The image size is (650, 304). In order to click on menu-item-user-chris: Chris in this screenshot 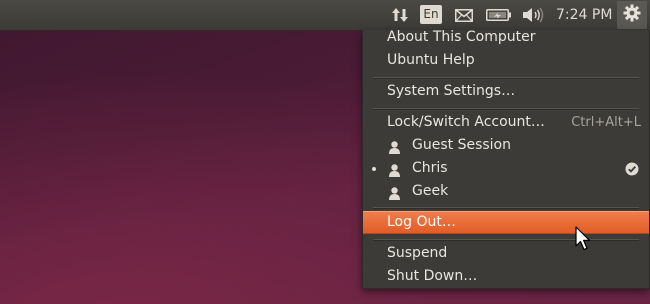, I will do `click(506, 168)`.